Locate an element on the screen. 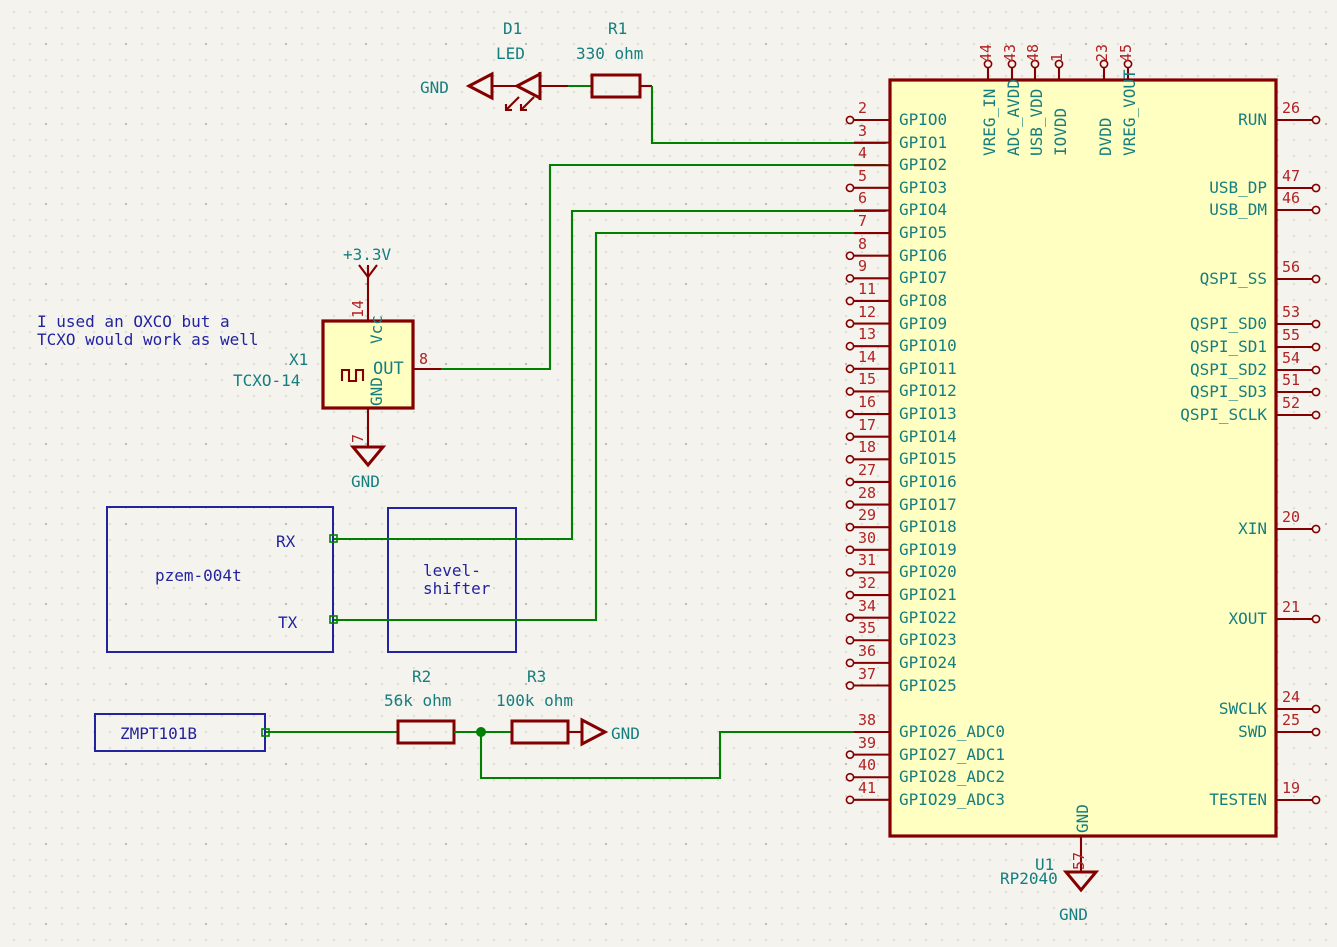  mcu-right-pin-number-QSPI_SD0: 53 is located at coordinates (1291, 312).